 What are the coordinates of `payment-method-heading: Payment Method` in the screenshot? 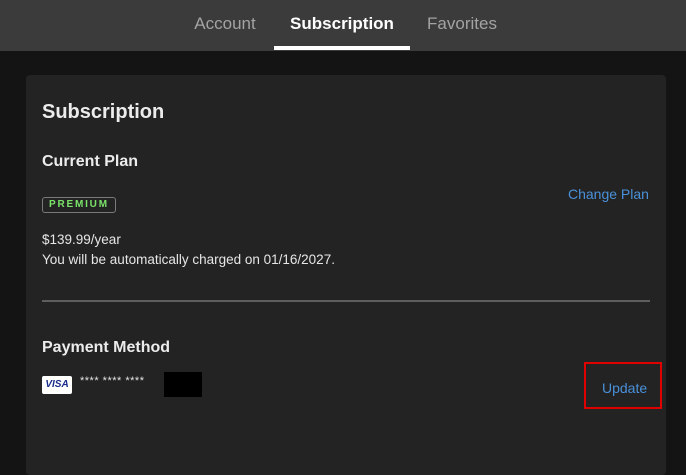 It's located at (106, 347).